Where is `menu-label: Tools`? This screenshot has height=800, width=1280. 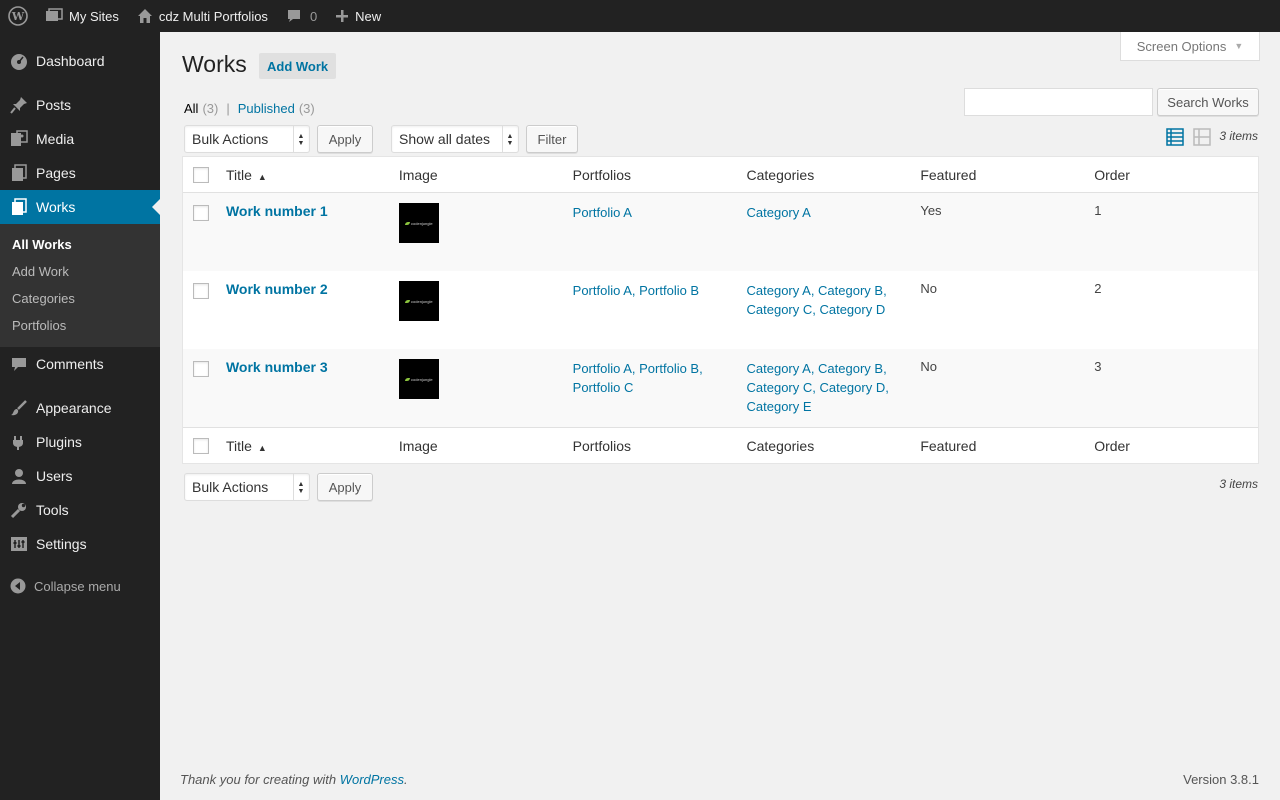
menu-label: Tools is located at coordinates (52, 510).